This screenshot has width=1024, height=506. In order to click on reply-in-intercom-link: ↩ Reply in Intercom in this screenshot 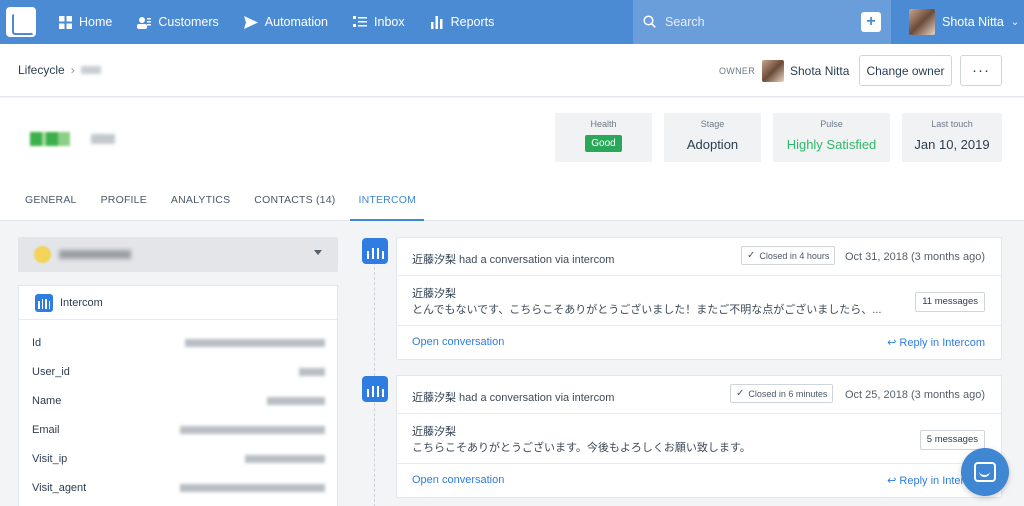, I will do `click(936, 342)`.